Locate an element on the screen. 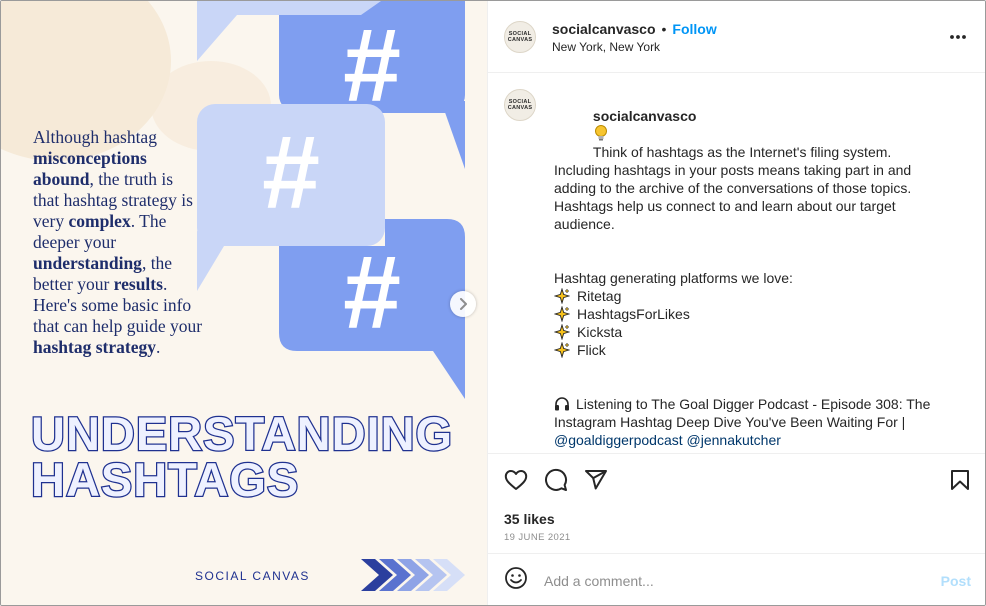 The width and height of the screenshot is (986, 606). comment-icon is located at coordinates (556, 479).